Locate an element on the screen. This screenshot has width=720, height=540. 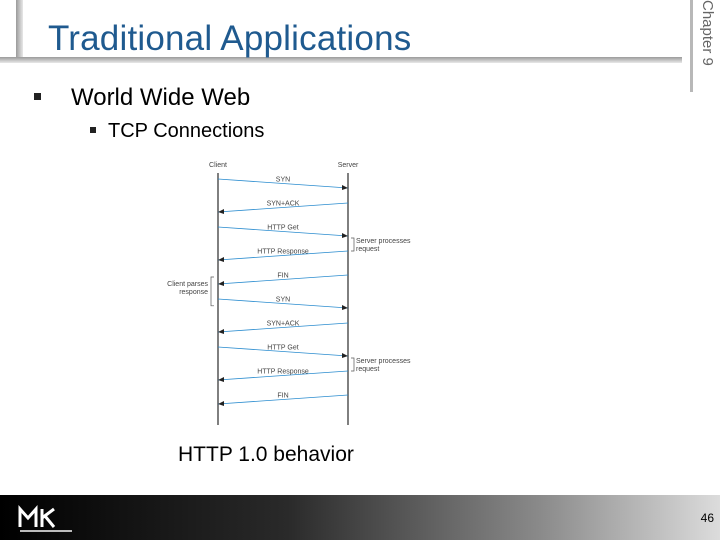
client-label: Client is located at coordinates (218, 165).